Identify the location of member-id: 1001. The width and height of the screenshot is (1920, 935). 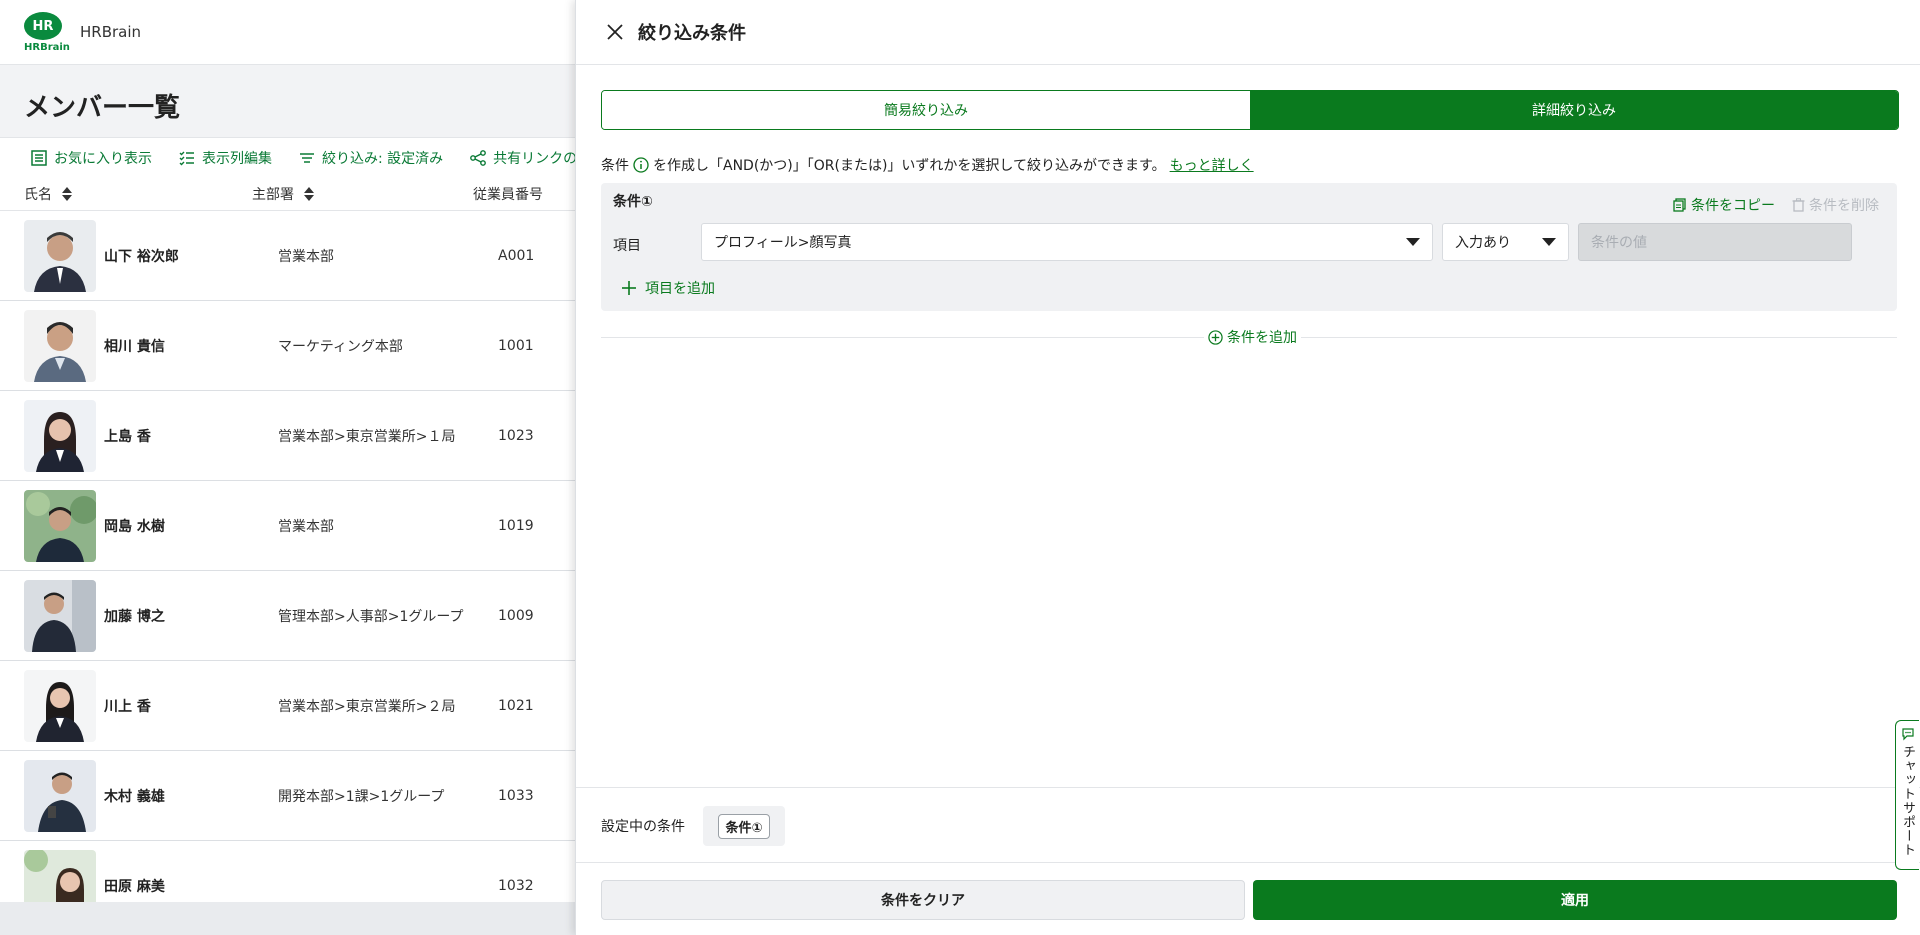
(516, 345).